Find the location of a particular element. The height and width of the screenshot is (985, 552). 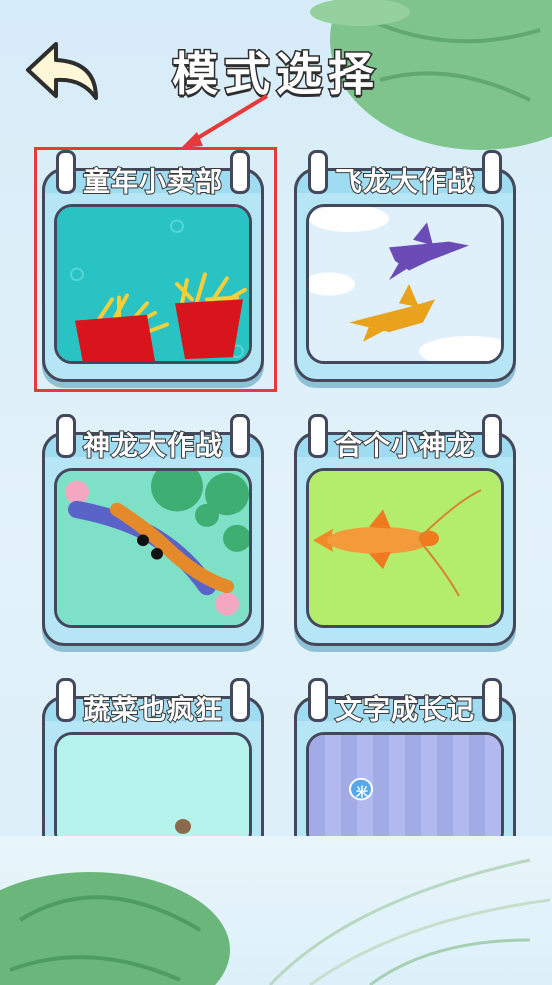

mode-card-label: 飞龙大作战 is located at coordinates (404, 182).